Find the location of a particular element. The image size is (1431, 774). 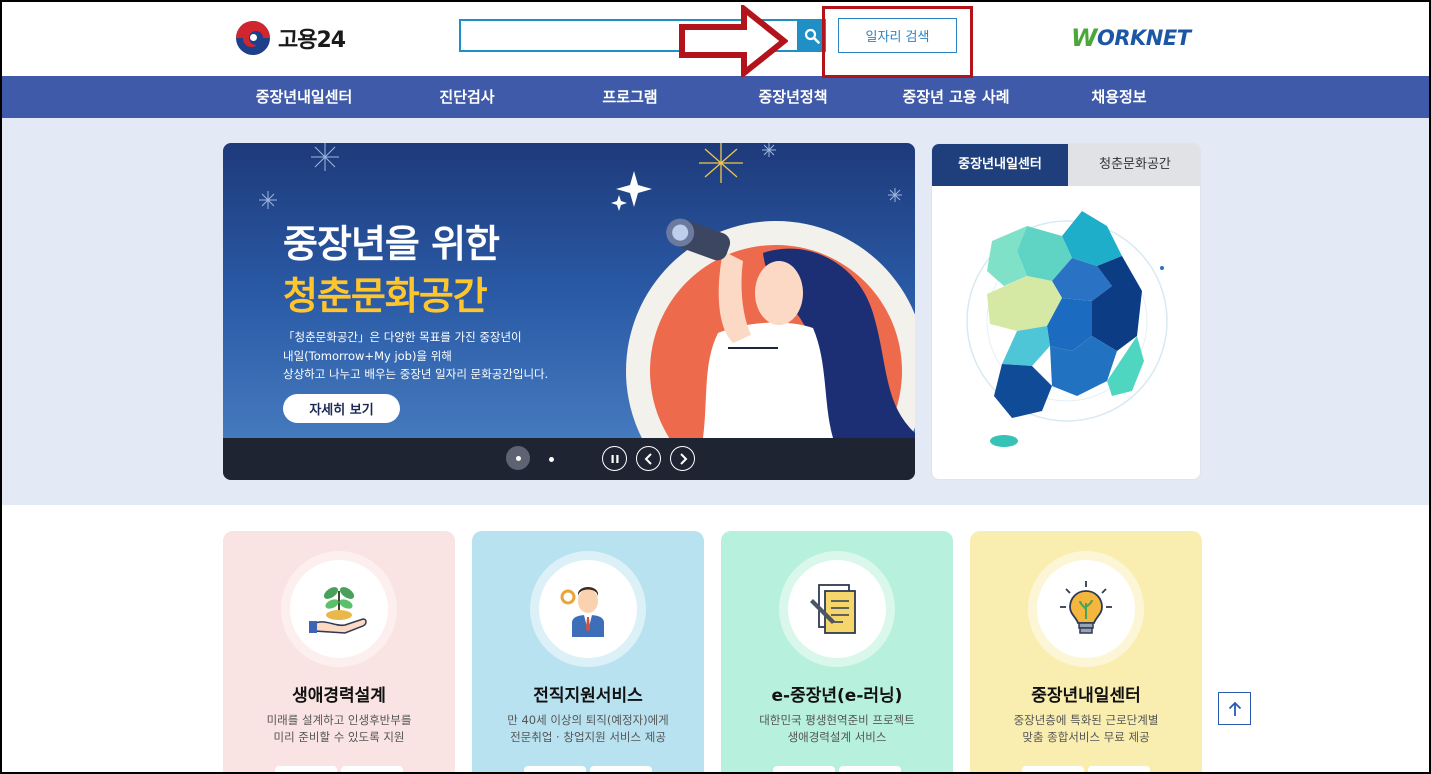

arrow-up-icon is located at coordinates (1234, 708).